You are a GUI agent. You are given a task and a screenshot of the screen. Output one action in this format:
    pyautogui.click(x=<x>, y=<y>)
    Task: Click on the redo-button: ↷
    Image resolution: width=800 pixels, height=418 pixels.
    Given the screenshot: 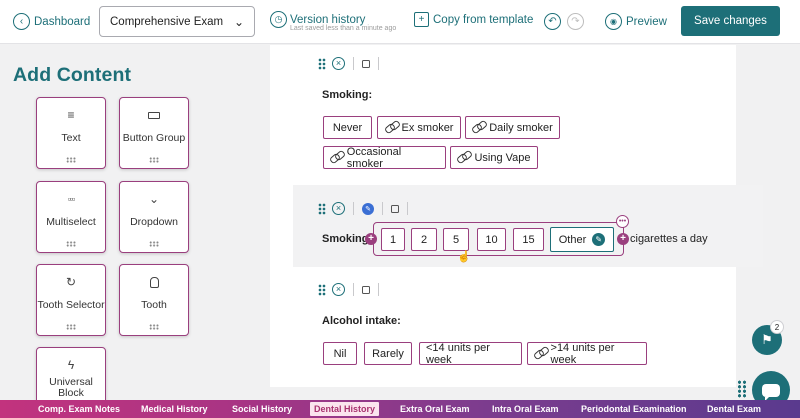 What is the action you would take?
    pyautogui.click(x=575, y=21)
    